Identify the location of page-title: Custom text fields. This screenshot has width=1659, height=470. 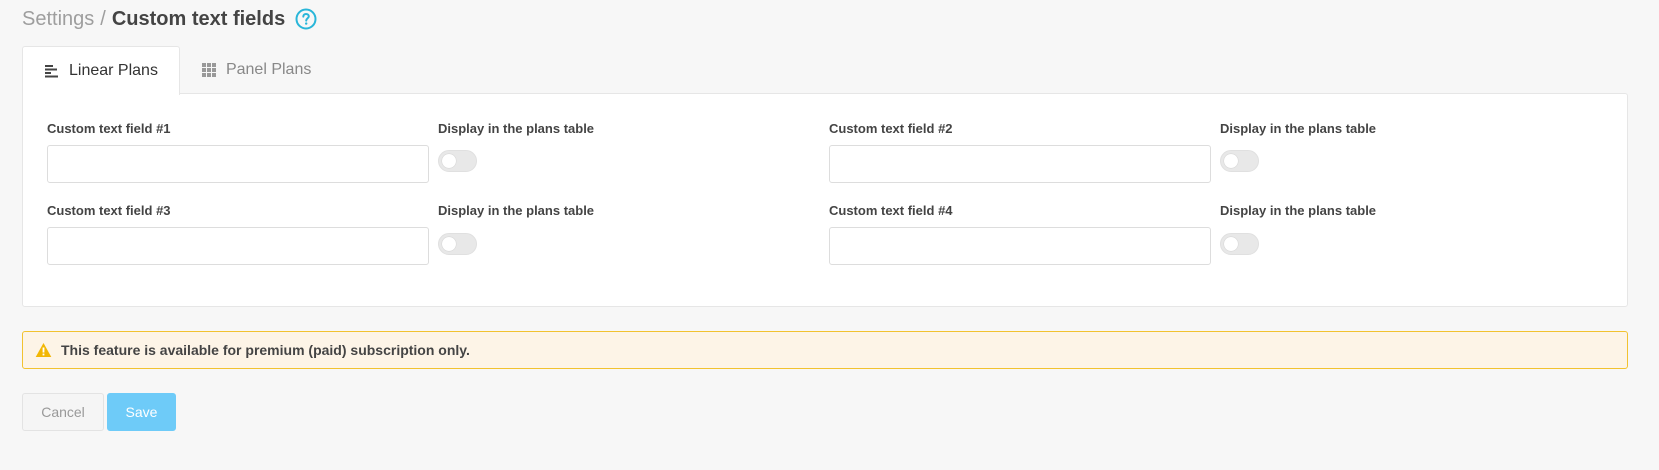
(198, 18).